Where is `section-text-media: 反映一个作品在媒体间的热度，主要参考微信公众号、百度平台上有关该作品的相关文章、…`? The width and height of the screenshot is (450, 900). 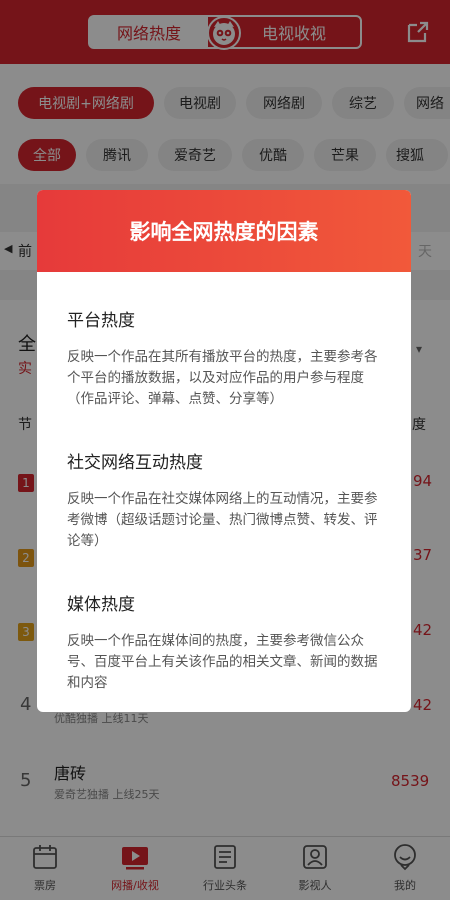
section-text-media: 反映一个作品在媒体间的热度，主要参考微信公众号、百度平台上有关该作品的相关文章、… is located at coordinates (222, 662).